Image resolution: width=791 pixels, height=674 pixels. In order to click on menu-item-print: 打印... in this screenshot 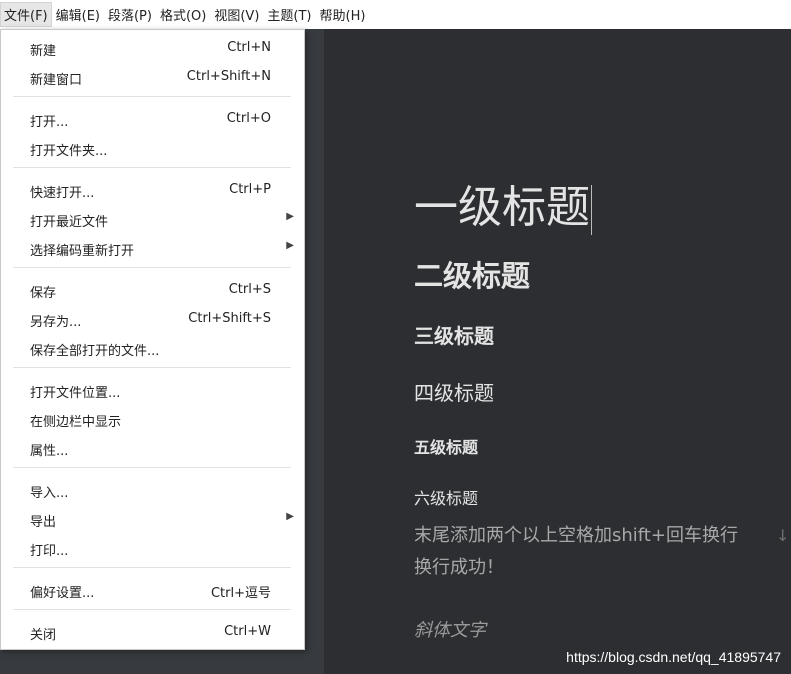, I will do `click(152, 547)`.